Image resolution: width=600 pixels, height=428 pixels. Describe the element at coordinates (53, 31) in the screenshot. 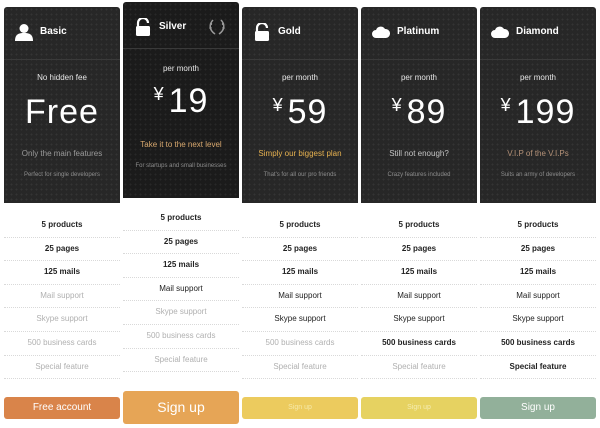

I see `plan-name: Basic` at that location.